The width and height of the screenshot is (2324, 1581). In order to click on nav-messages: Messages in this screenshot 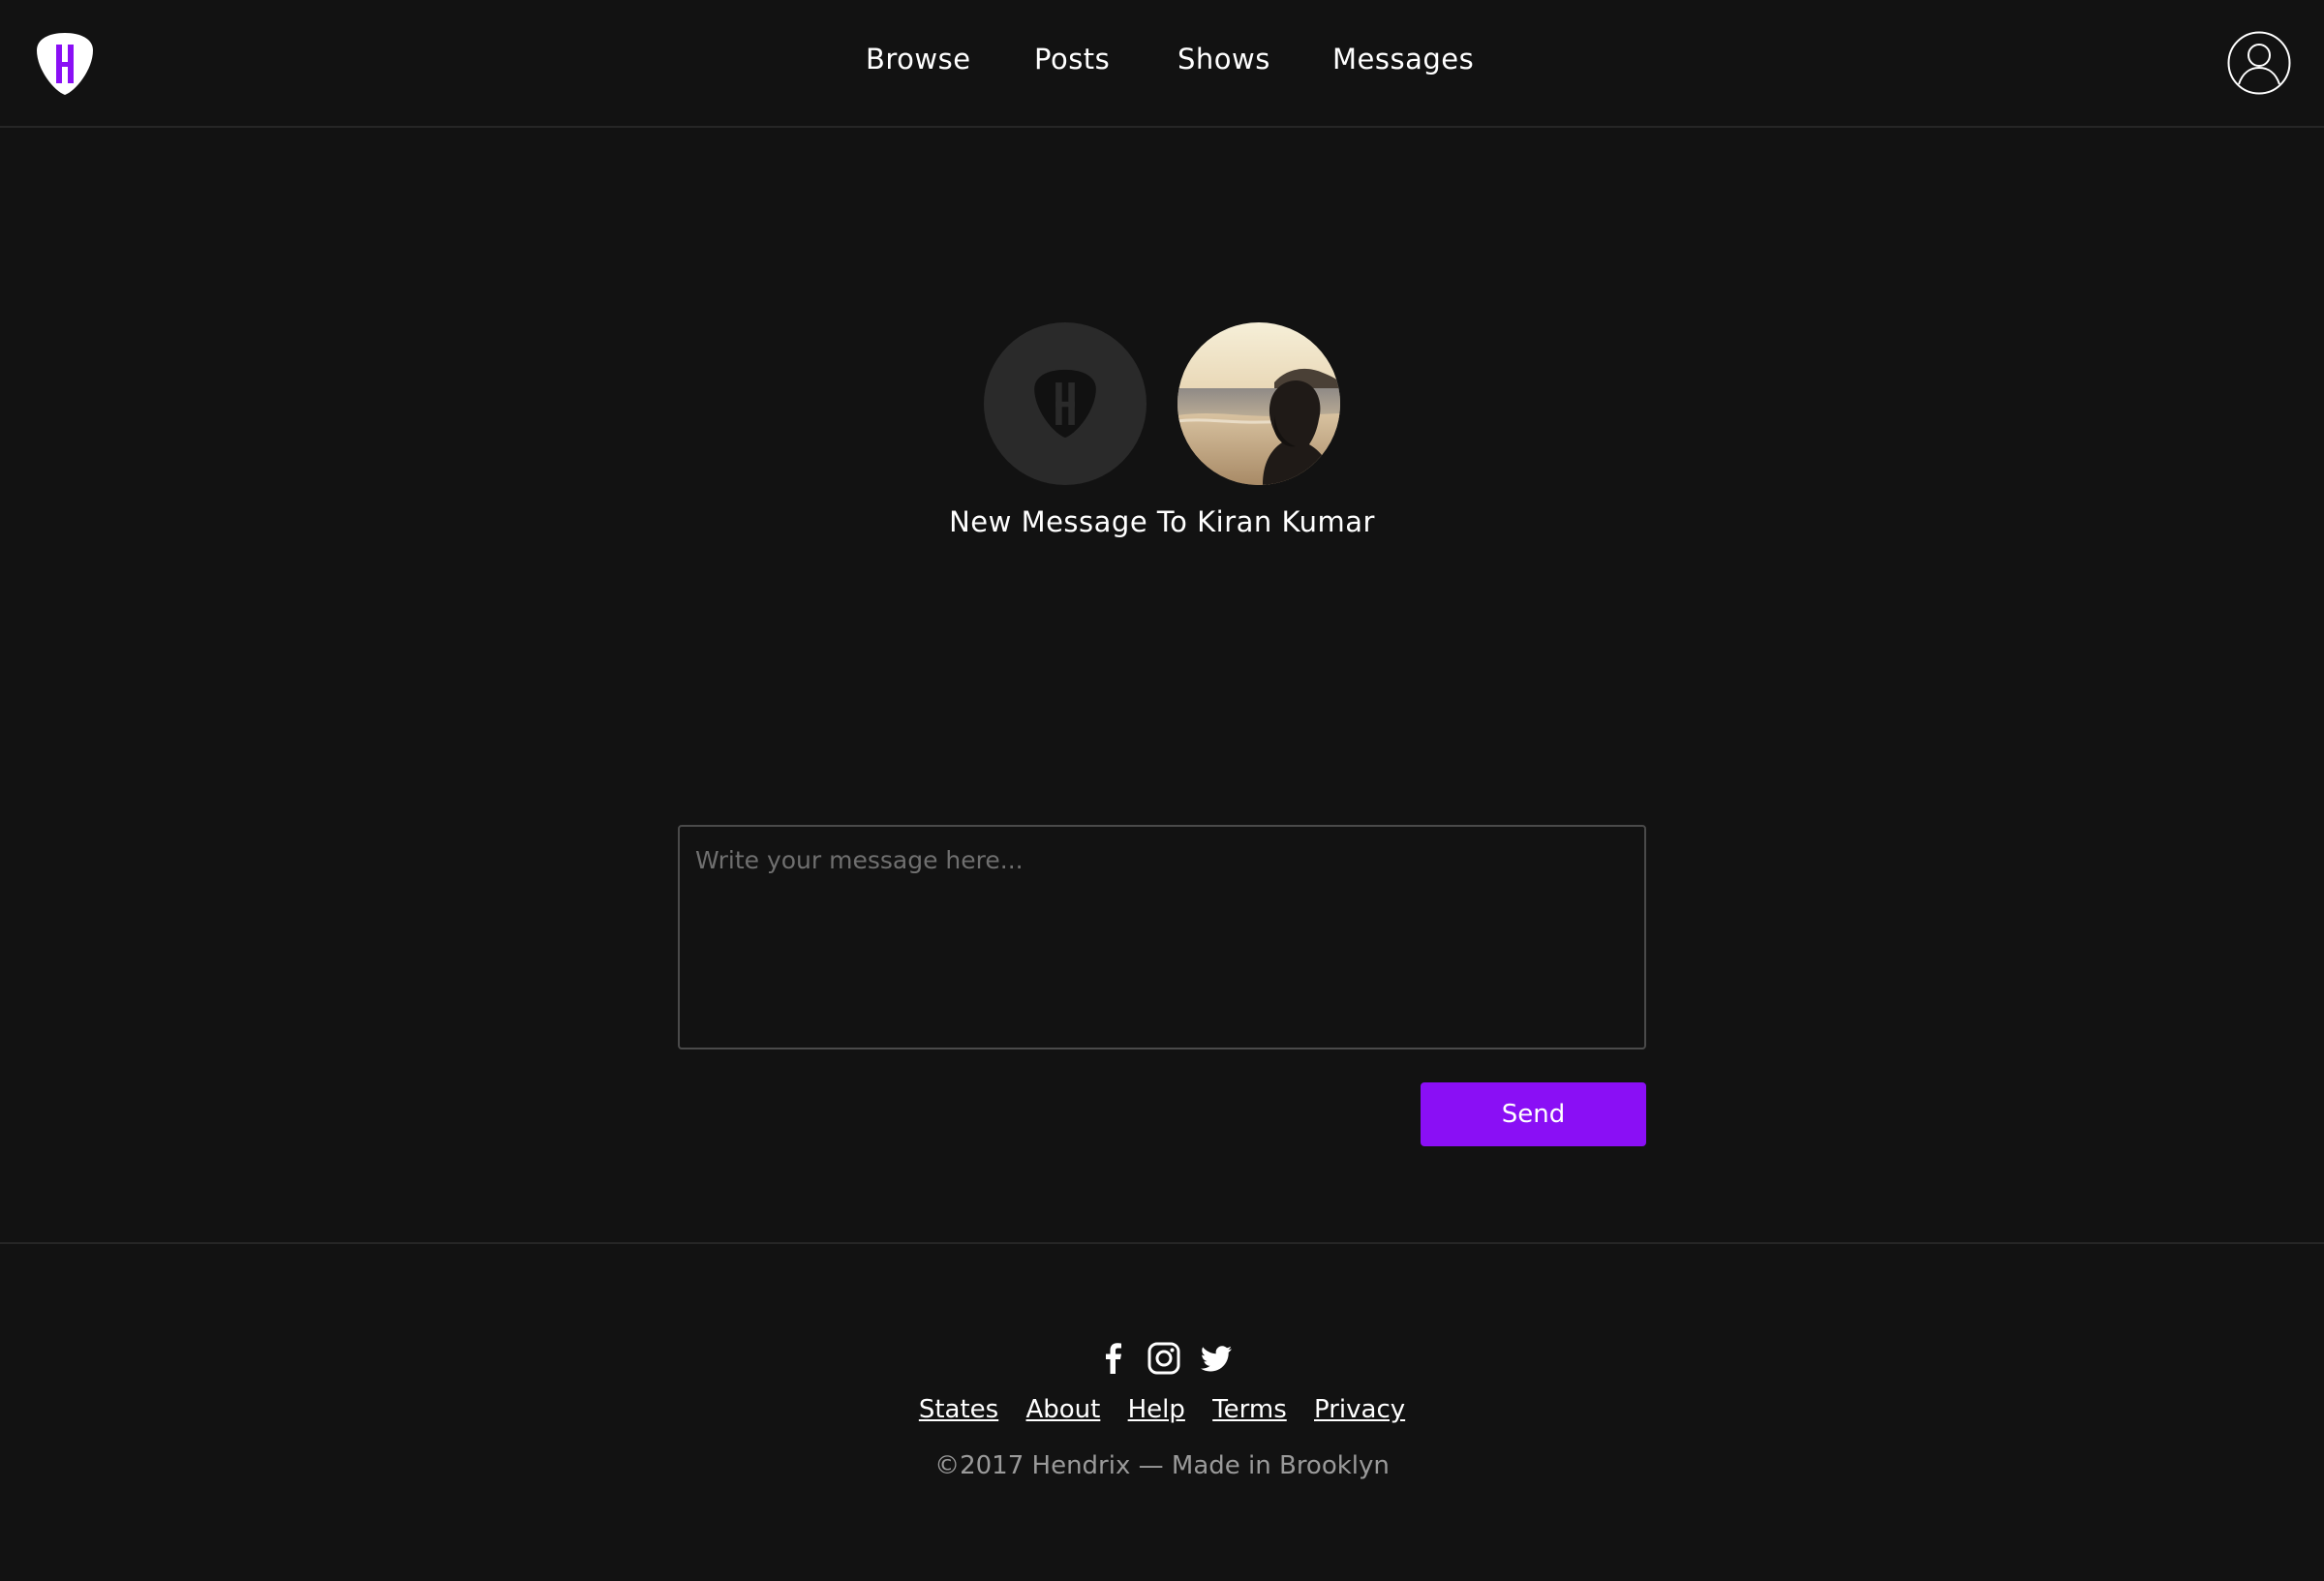, I will do `click(1403, 59)`.